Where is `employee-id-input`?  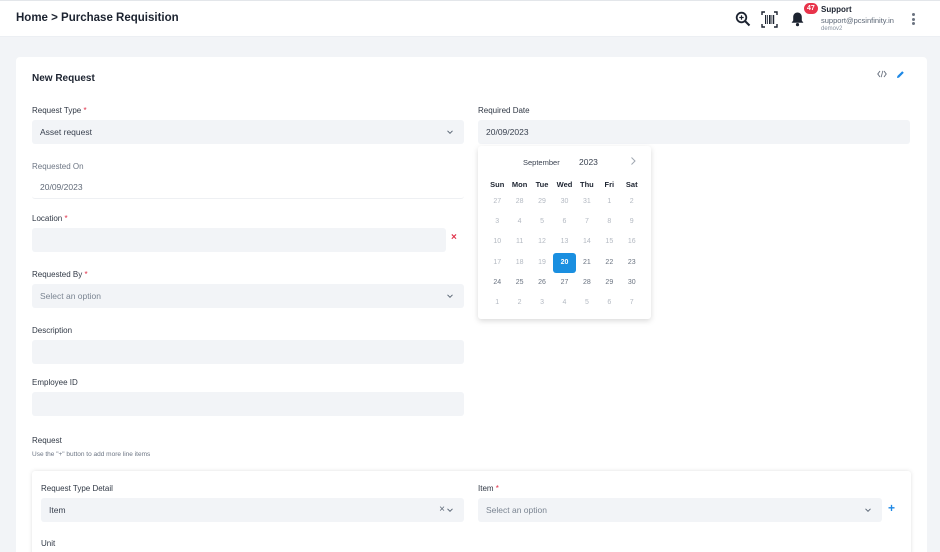 employee-id-input is located at coordinates (248, 404).